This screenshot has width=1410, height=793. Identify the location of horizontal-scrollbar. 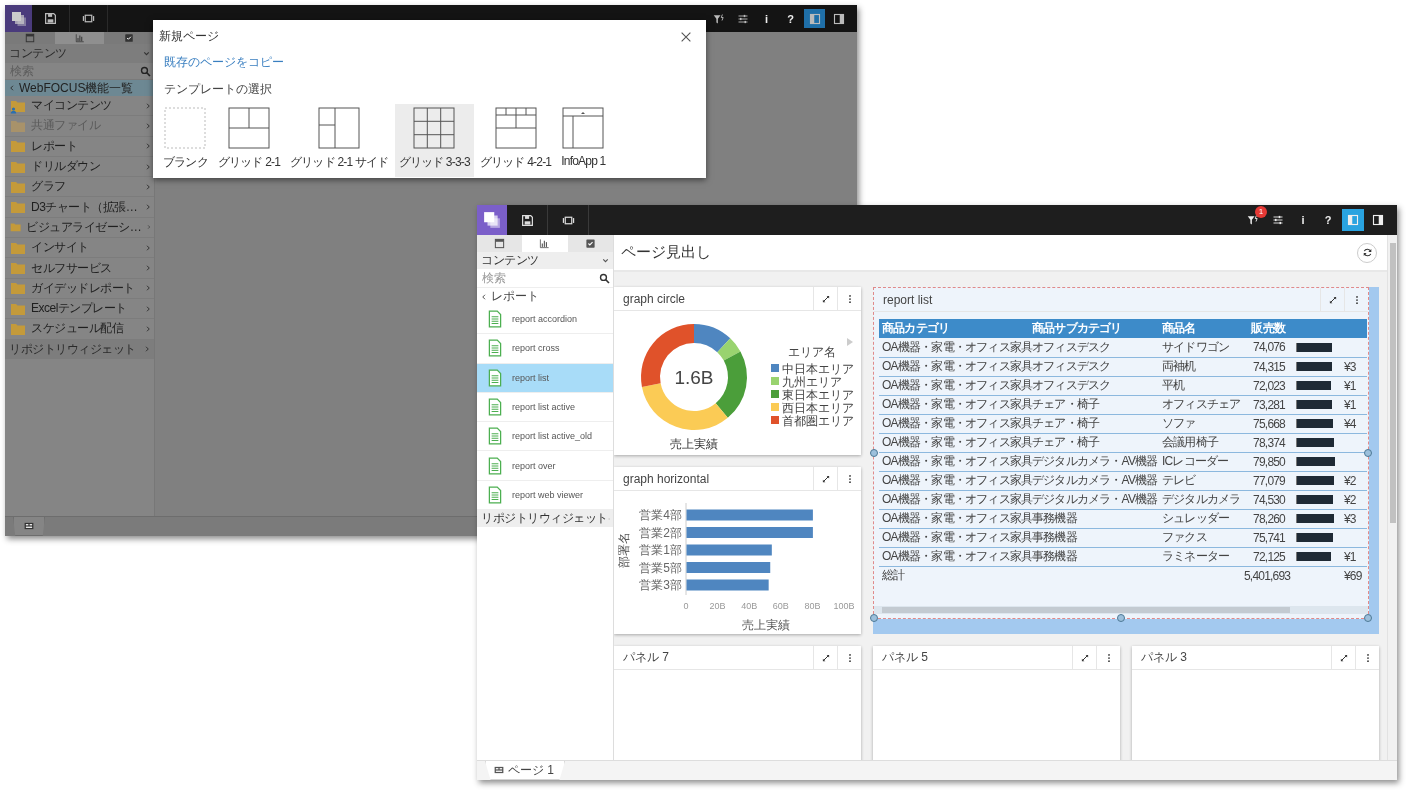
(1121, 610).